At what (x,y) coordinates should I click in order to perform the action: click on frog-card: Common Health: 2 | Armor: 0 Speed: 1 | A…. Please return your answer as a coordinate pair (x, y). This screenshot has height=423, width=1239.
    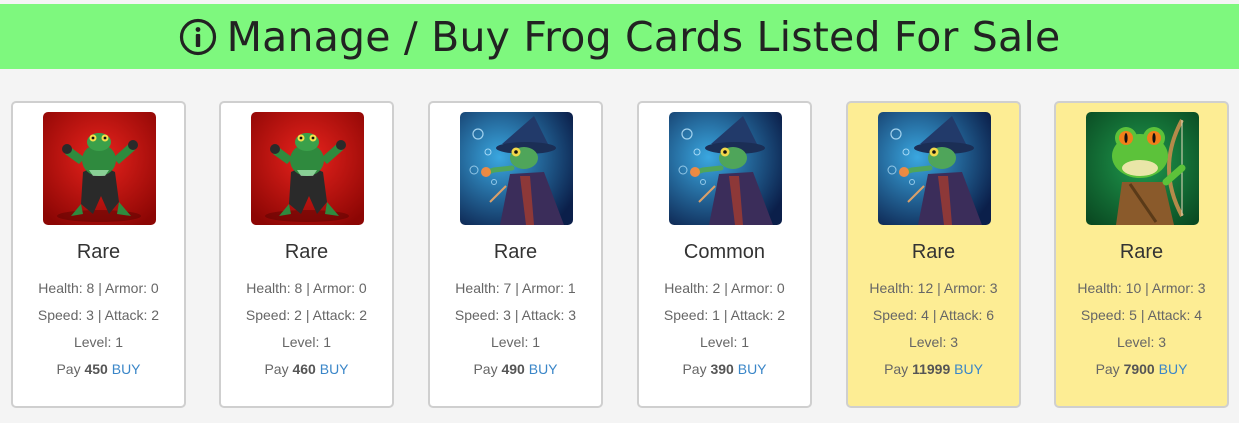
    Looking at the image, I should click on (724, 254).